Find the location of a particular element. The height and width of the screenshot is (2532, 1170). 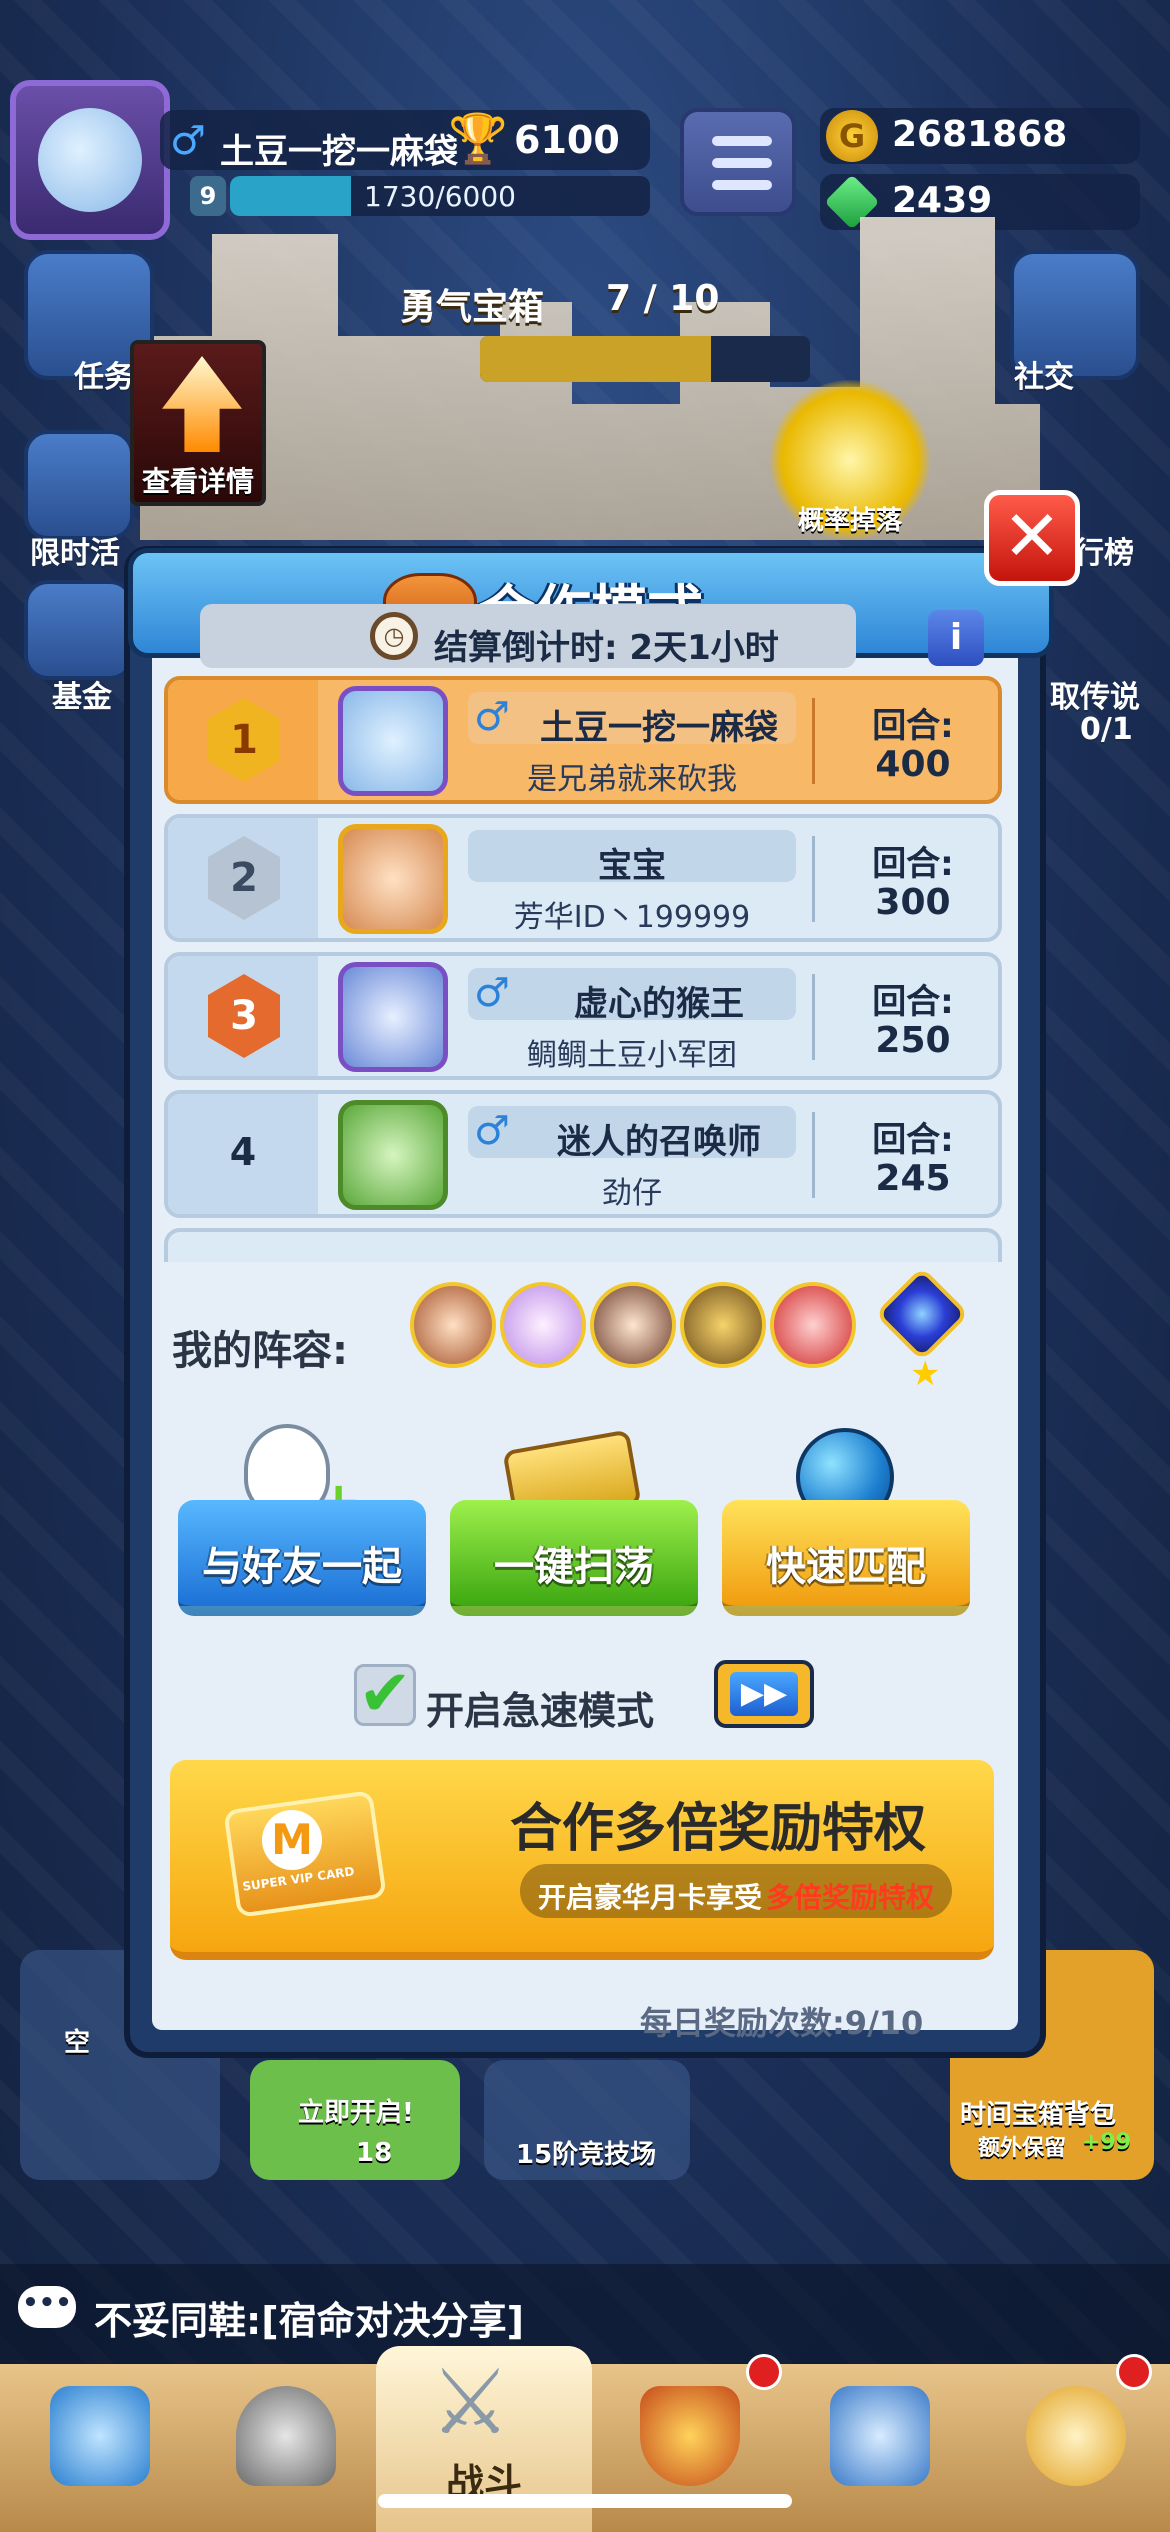

shield-crown-icon is located at coordinates (690, 2436).